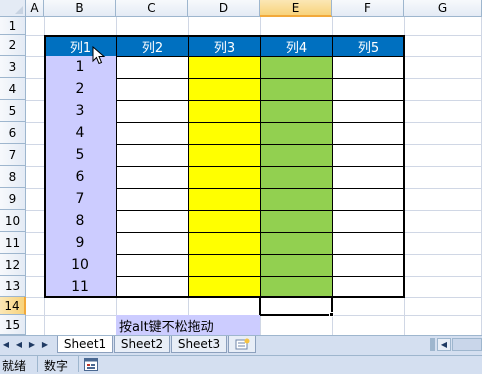 The width and height of the screenshot is (482, 374). Describe the element at coordinates (13, 8) in the screenshot. I see `select-all-corner` at that location.